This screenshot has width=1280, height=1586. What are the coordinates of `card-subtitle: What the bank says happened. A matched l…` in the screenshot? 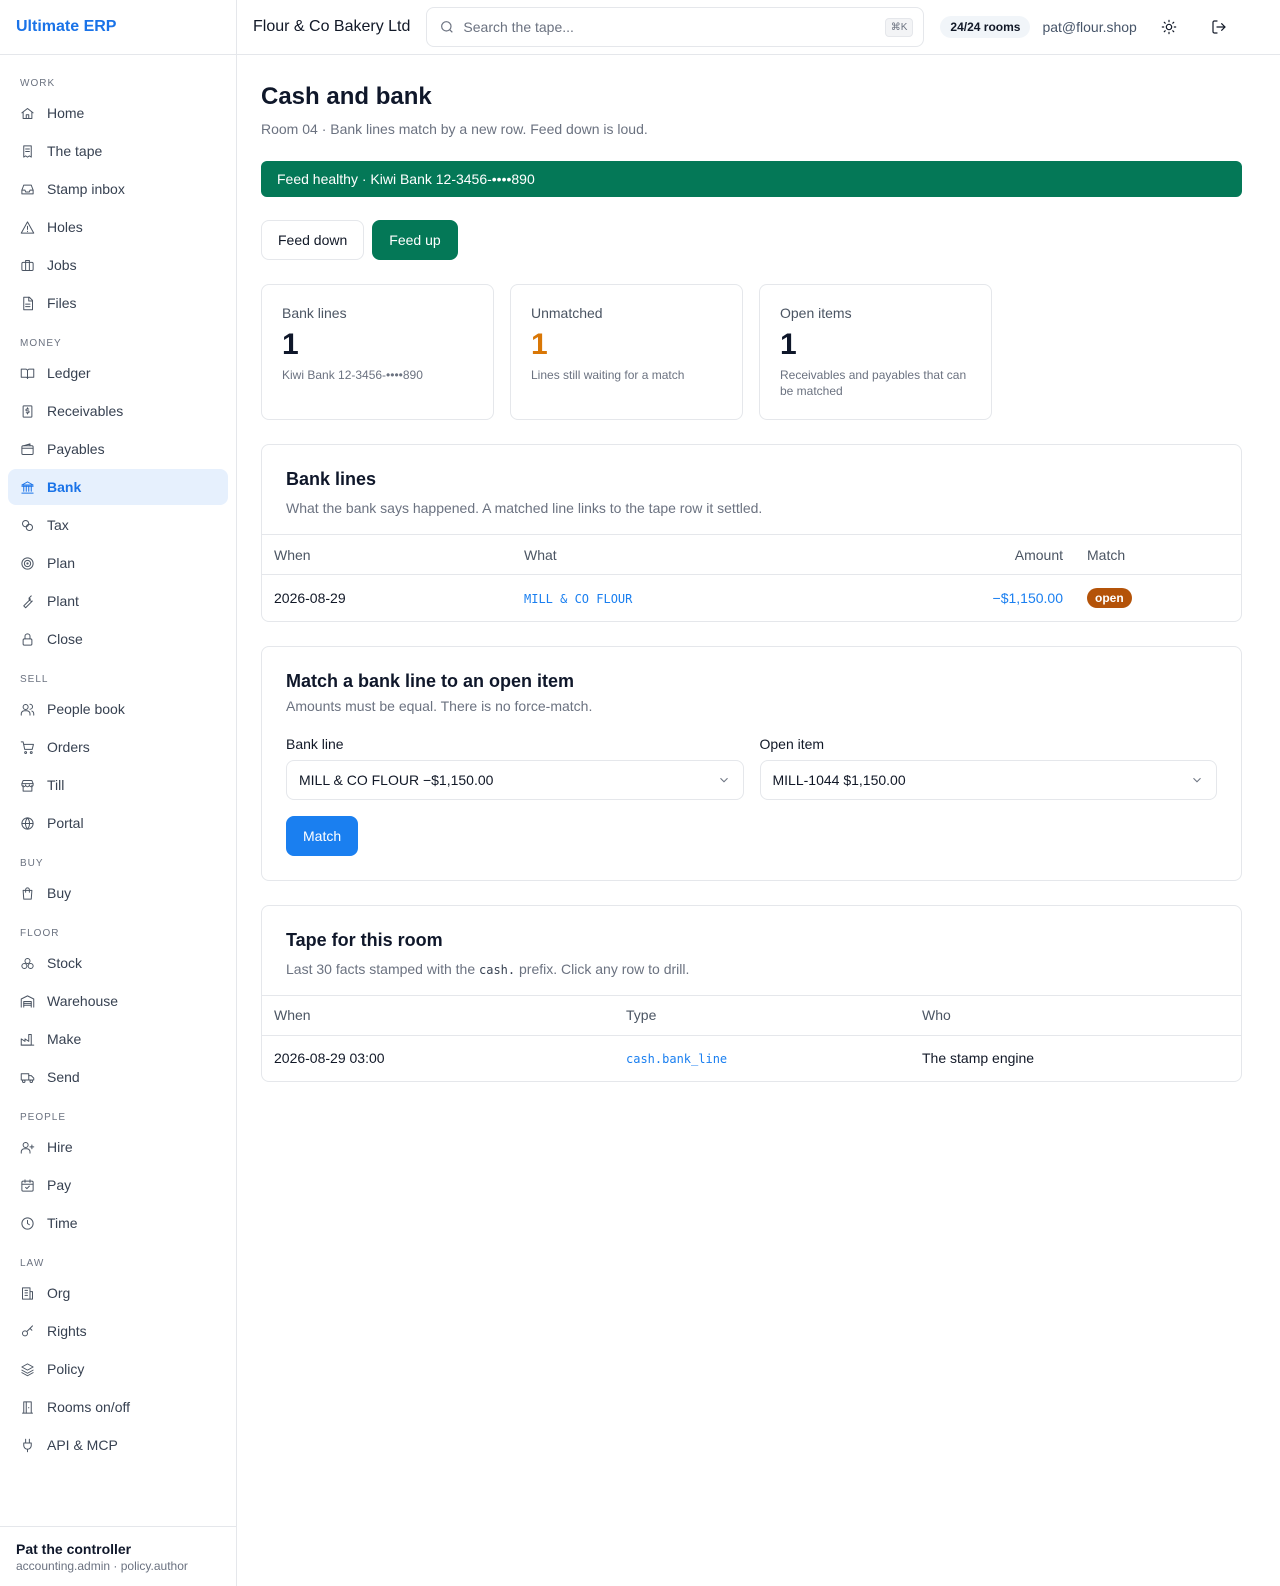 It's located at (524, 508).